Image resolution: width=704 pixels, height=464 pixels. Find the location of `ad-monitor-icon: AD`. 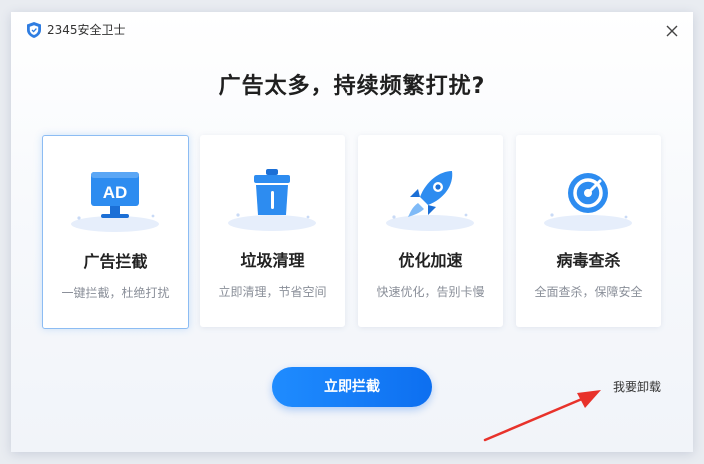

ad-monitor-icon: AD is located at coordinates (115, 202).